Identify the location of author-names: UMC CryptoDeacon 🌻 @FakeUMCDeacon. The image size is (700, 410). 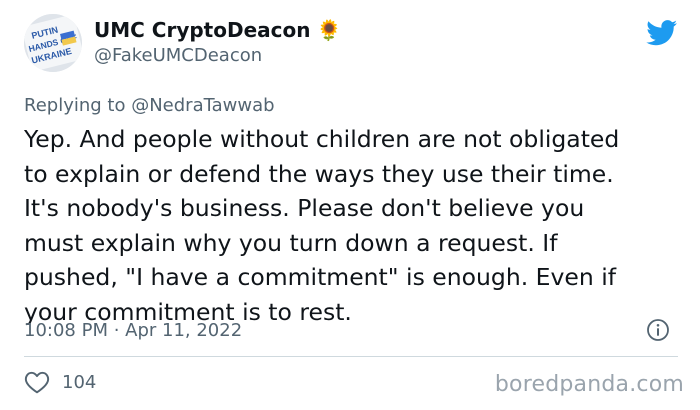
(217, 43).